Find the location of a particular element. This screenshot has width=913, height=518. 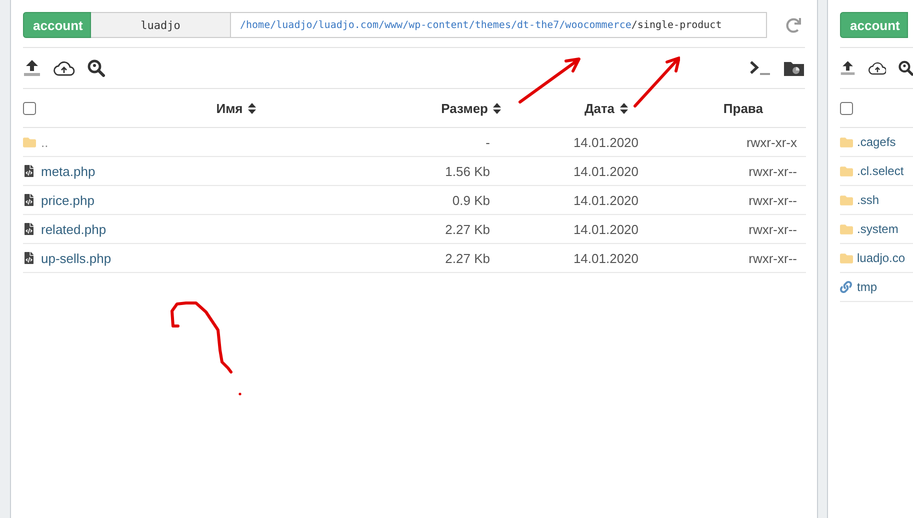

file-name-link: .cagefs is located at coordinates (876, 142).